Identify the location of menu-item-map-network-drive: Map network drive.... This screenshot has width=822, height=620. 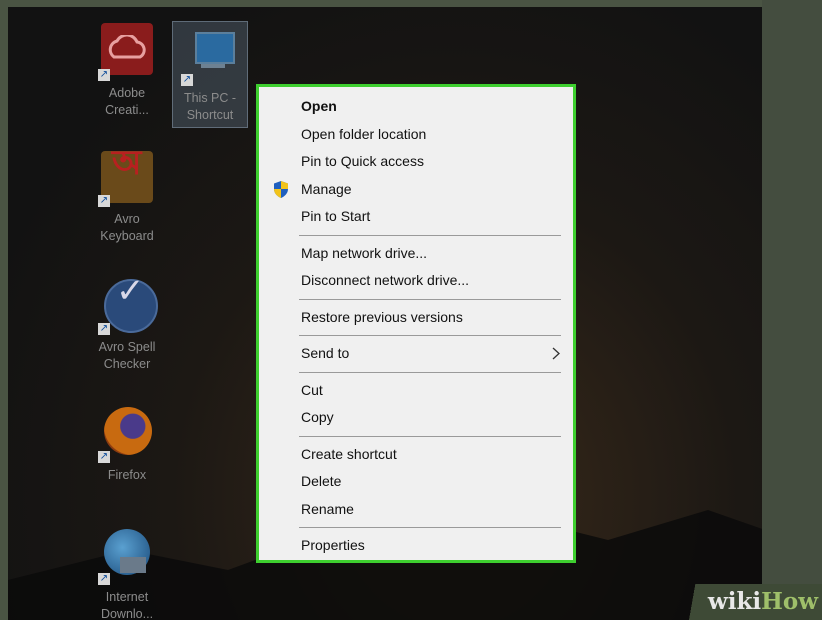
(416, 254).